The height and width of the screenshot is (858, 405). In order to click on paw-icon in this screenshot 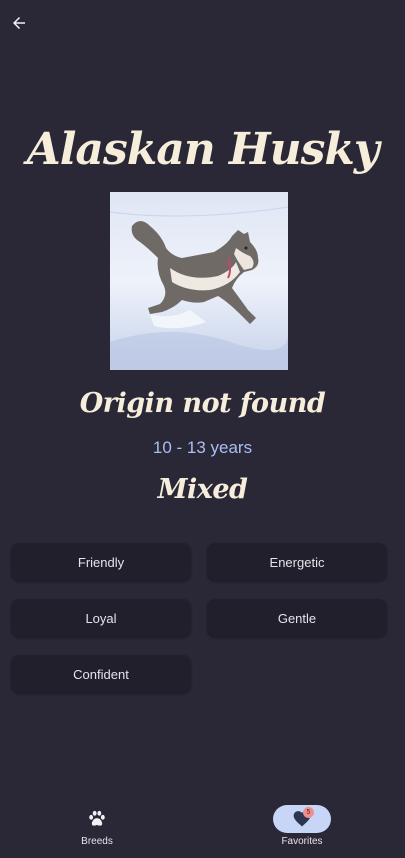, I will do `click(97, 818)`.